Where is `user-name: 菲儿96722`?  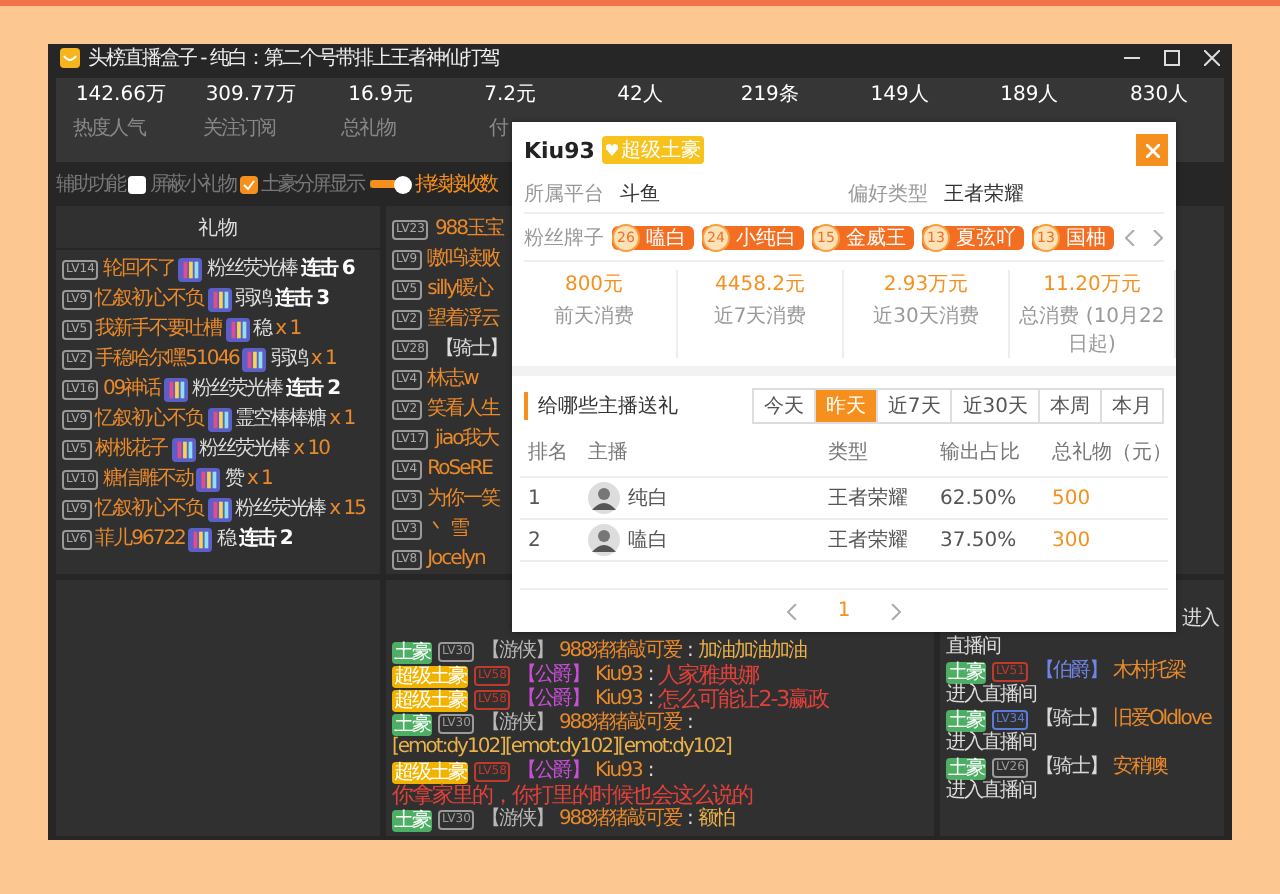 user-name: 菲儿96722 is located at coordinates (140, 540).